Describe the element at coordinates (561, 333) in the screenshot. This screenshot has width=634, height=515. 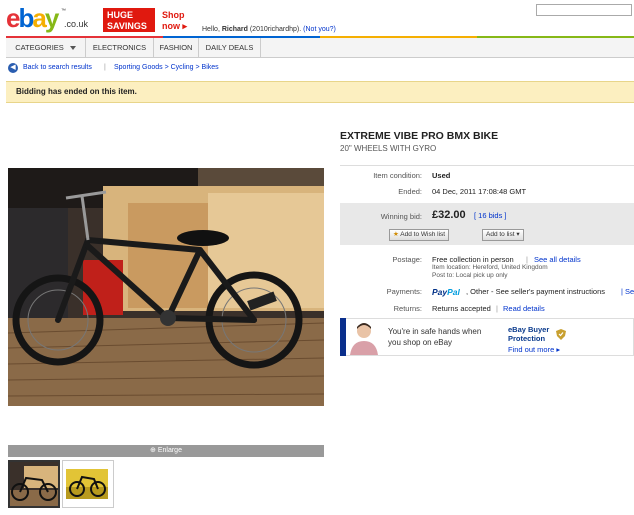
I see `shield-icon` at that location.